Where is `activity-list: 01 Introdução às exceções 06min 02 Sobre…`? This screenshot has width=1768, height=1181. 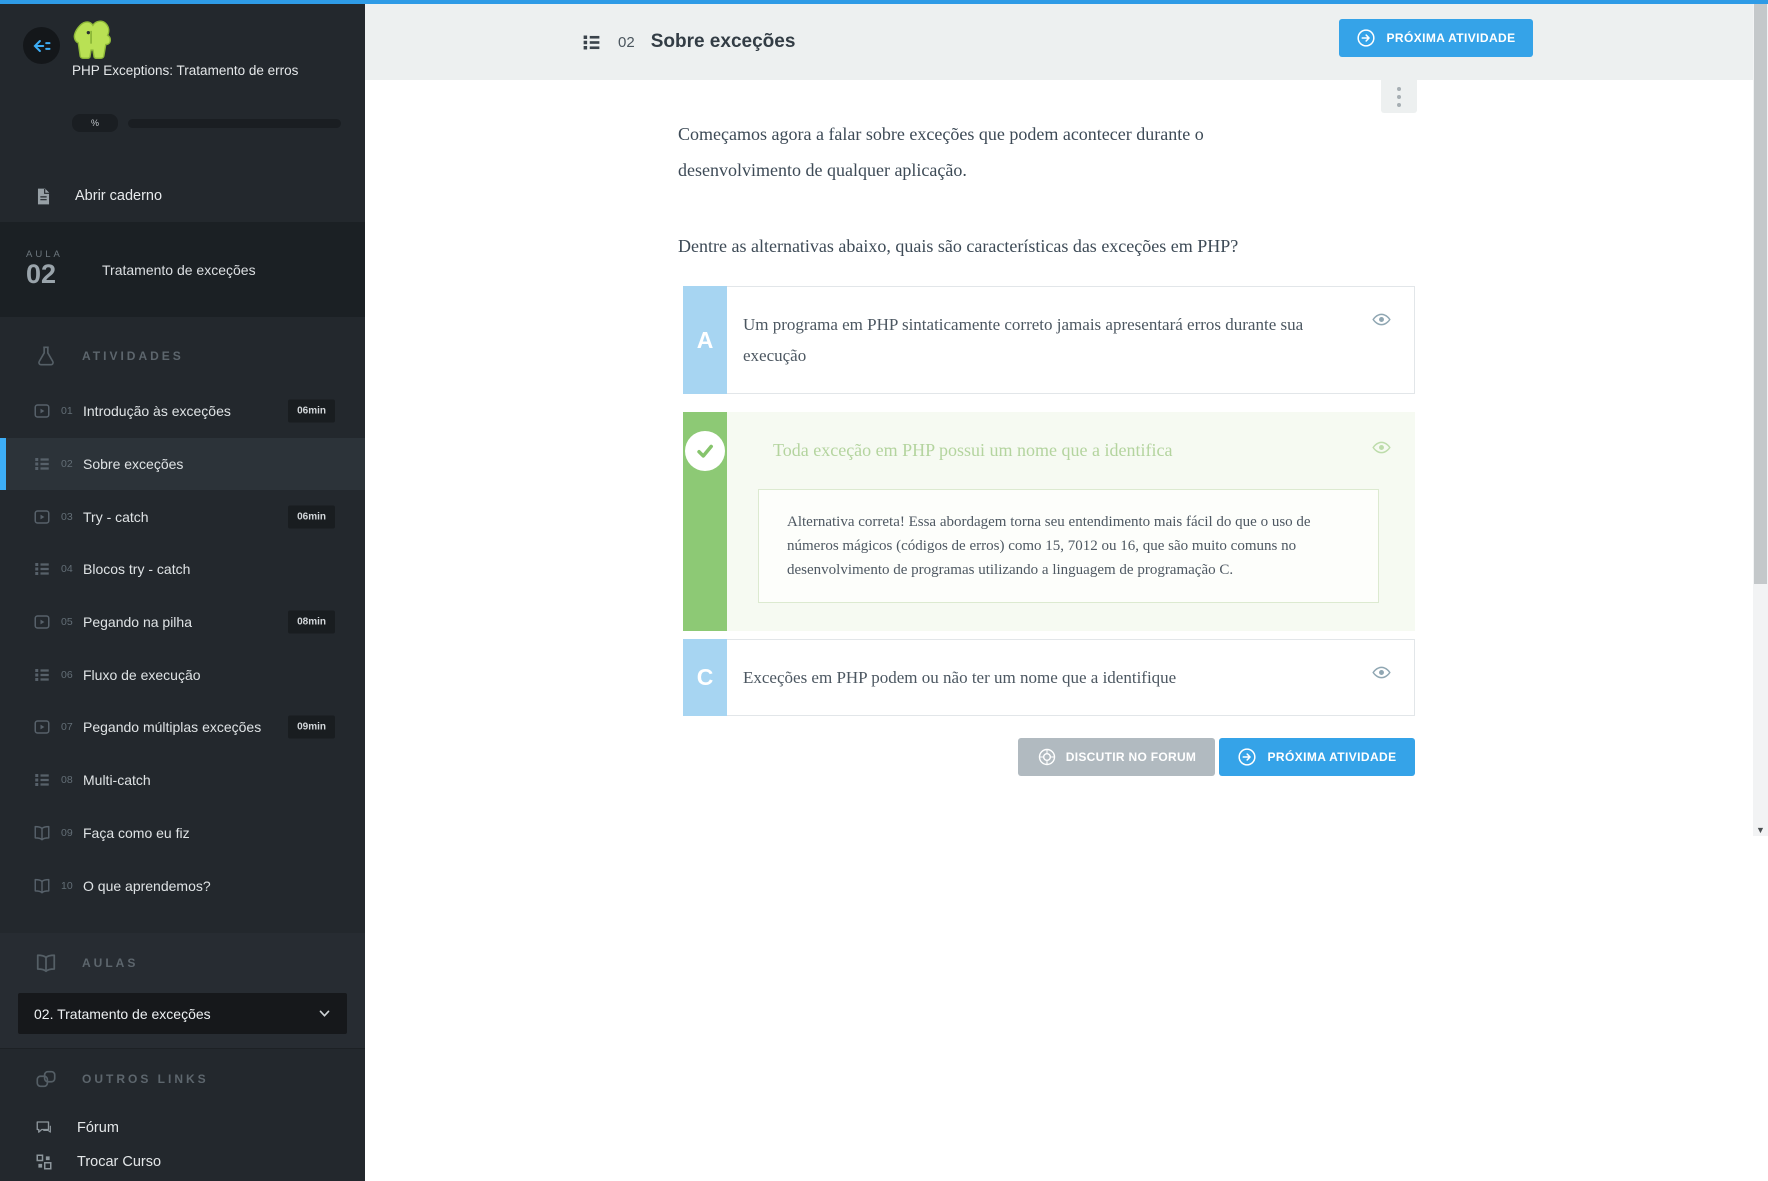 activity-list: 01 Introdução às exceções 06min 02 Sobre… is located at coordinates (182, 648).